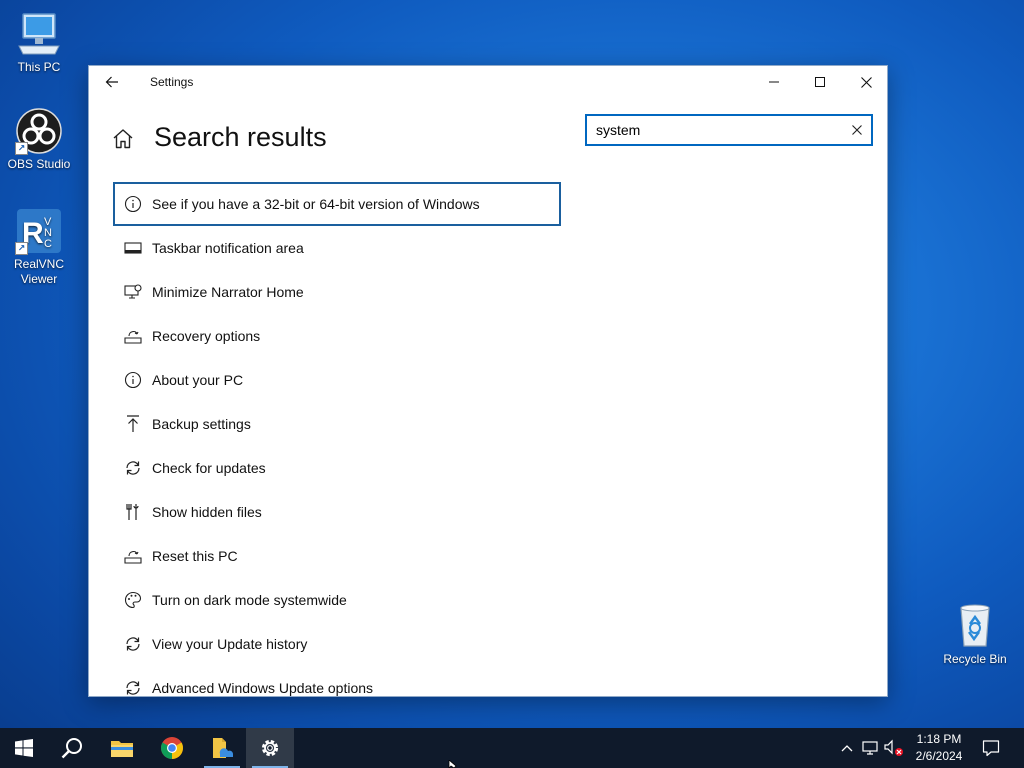 This screenshot has width=1024, height=768. What do you see at coordinates (337, 512) in the screenshot?
I see `result-show-hidden-files: Show hidden files` at bounding box center [337, 512].